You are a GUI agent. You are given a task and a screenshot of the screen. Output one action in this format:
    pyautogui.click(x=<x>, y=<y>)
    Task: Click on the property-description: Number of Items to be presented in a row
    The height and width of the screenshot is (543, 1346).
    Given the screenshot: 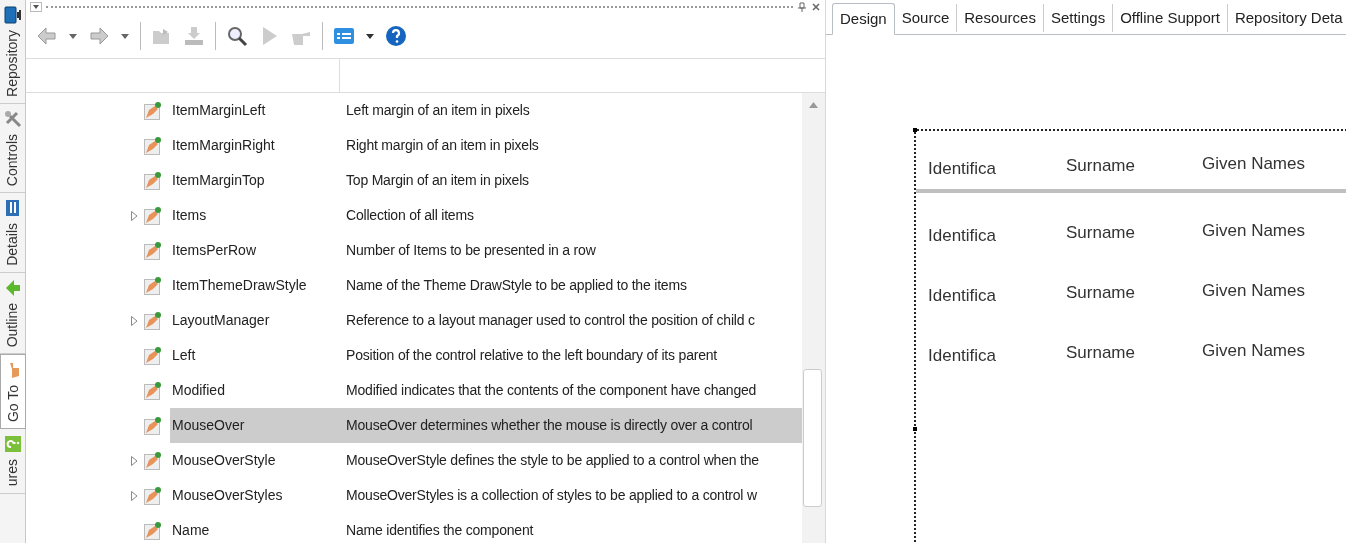 What is the action you would take?
    pyautogui.click(x=471, y=250)
    